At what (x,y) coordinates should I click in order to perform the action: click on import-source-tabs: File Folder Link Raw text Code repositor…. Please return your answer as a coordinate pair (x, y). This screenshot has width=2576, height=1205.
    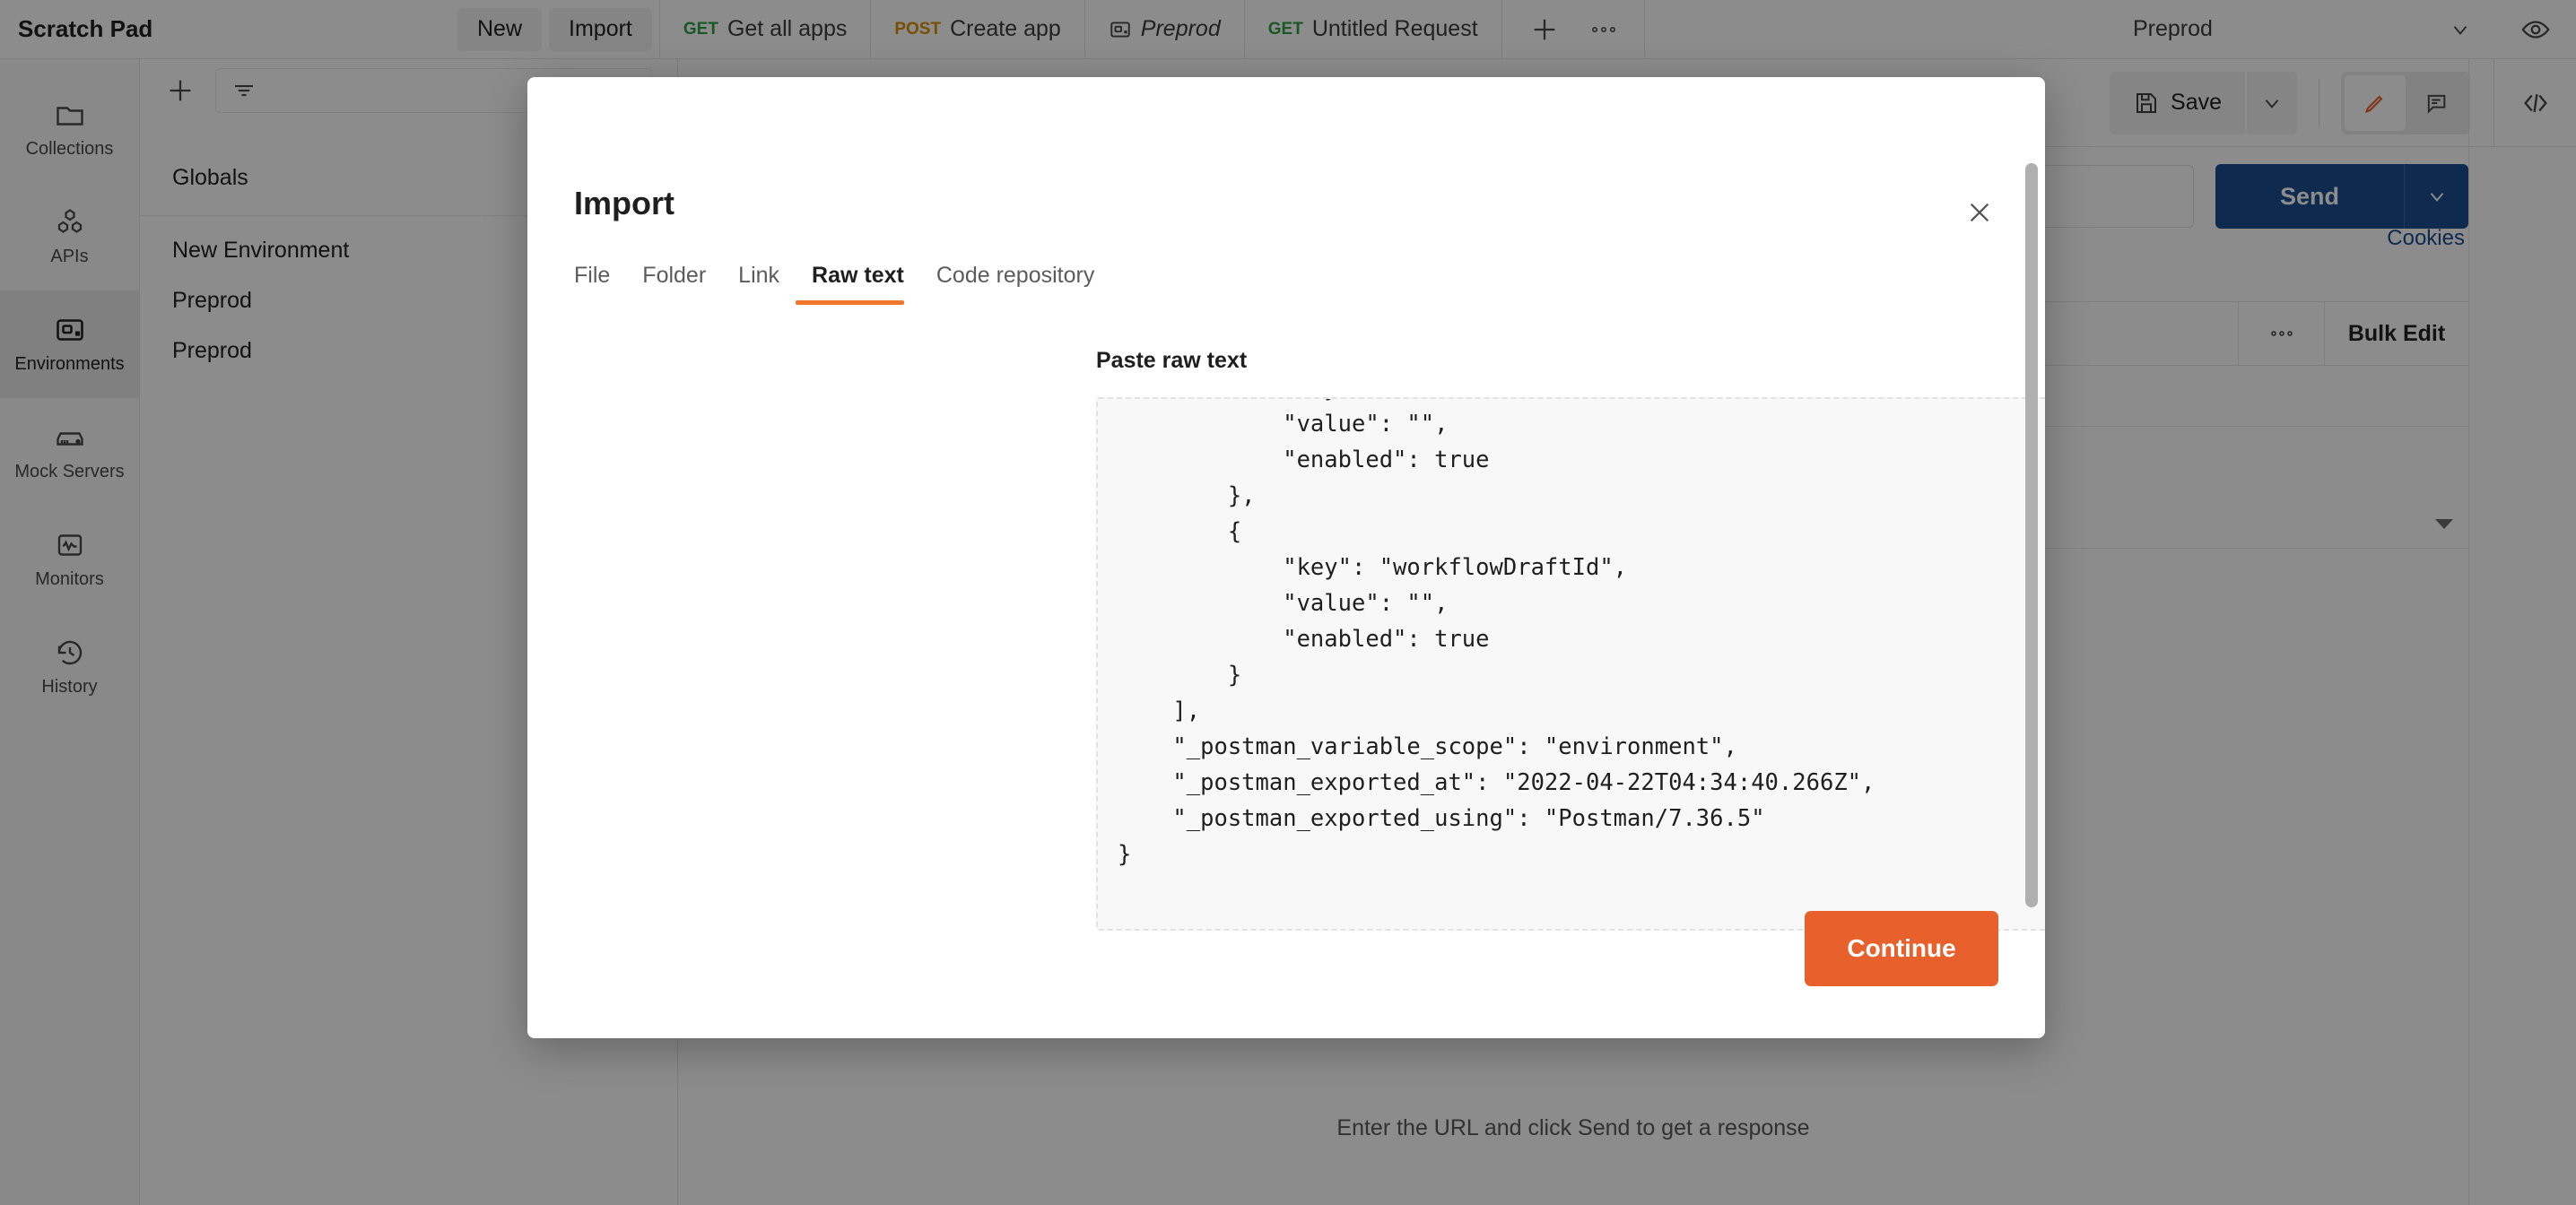
    Looking at the image, I should click on (842, 284).